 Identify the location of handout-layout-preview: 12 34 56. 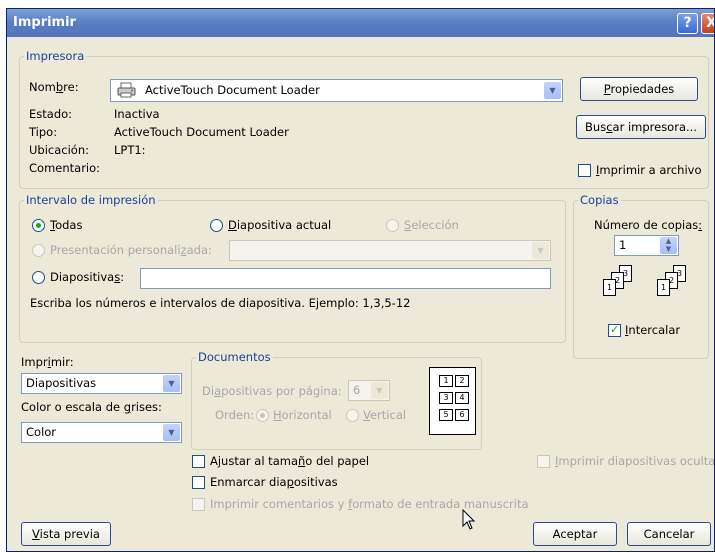
(452, 401).